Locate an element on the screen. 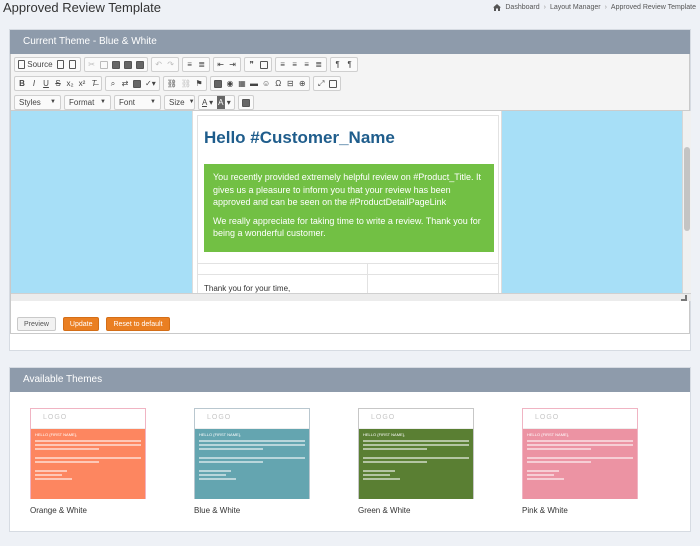 The image size is (700, 546). page-break-button: ⊟ is located at coordinates (290, 83).